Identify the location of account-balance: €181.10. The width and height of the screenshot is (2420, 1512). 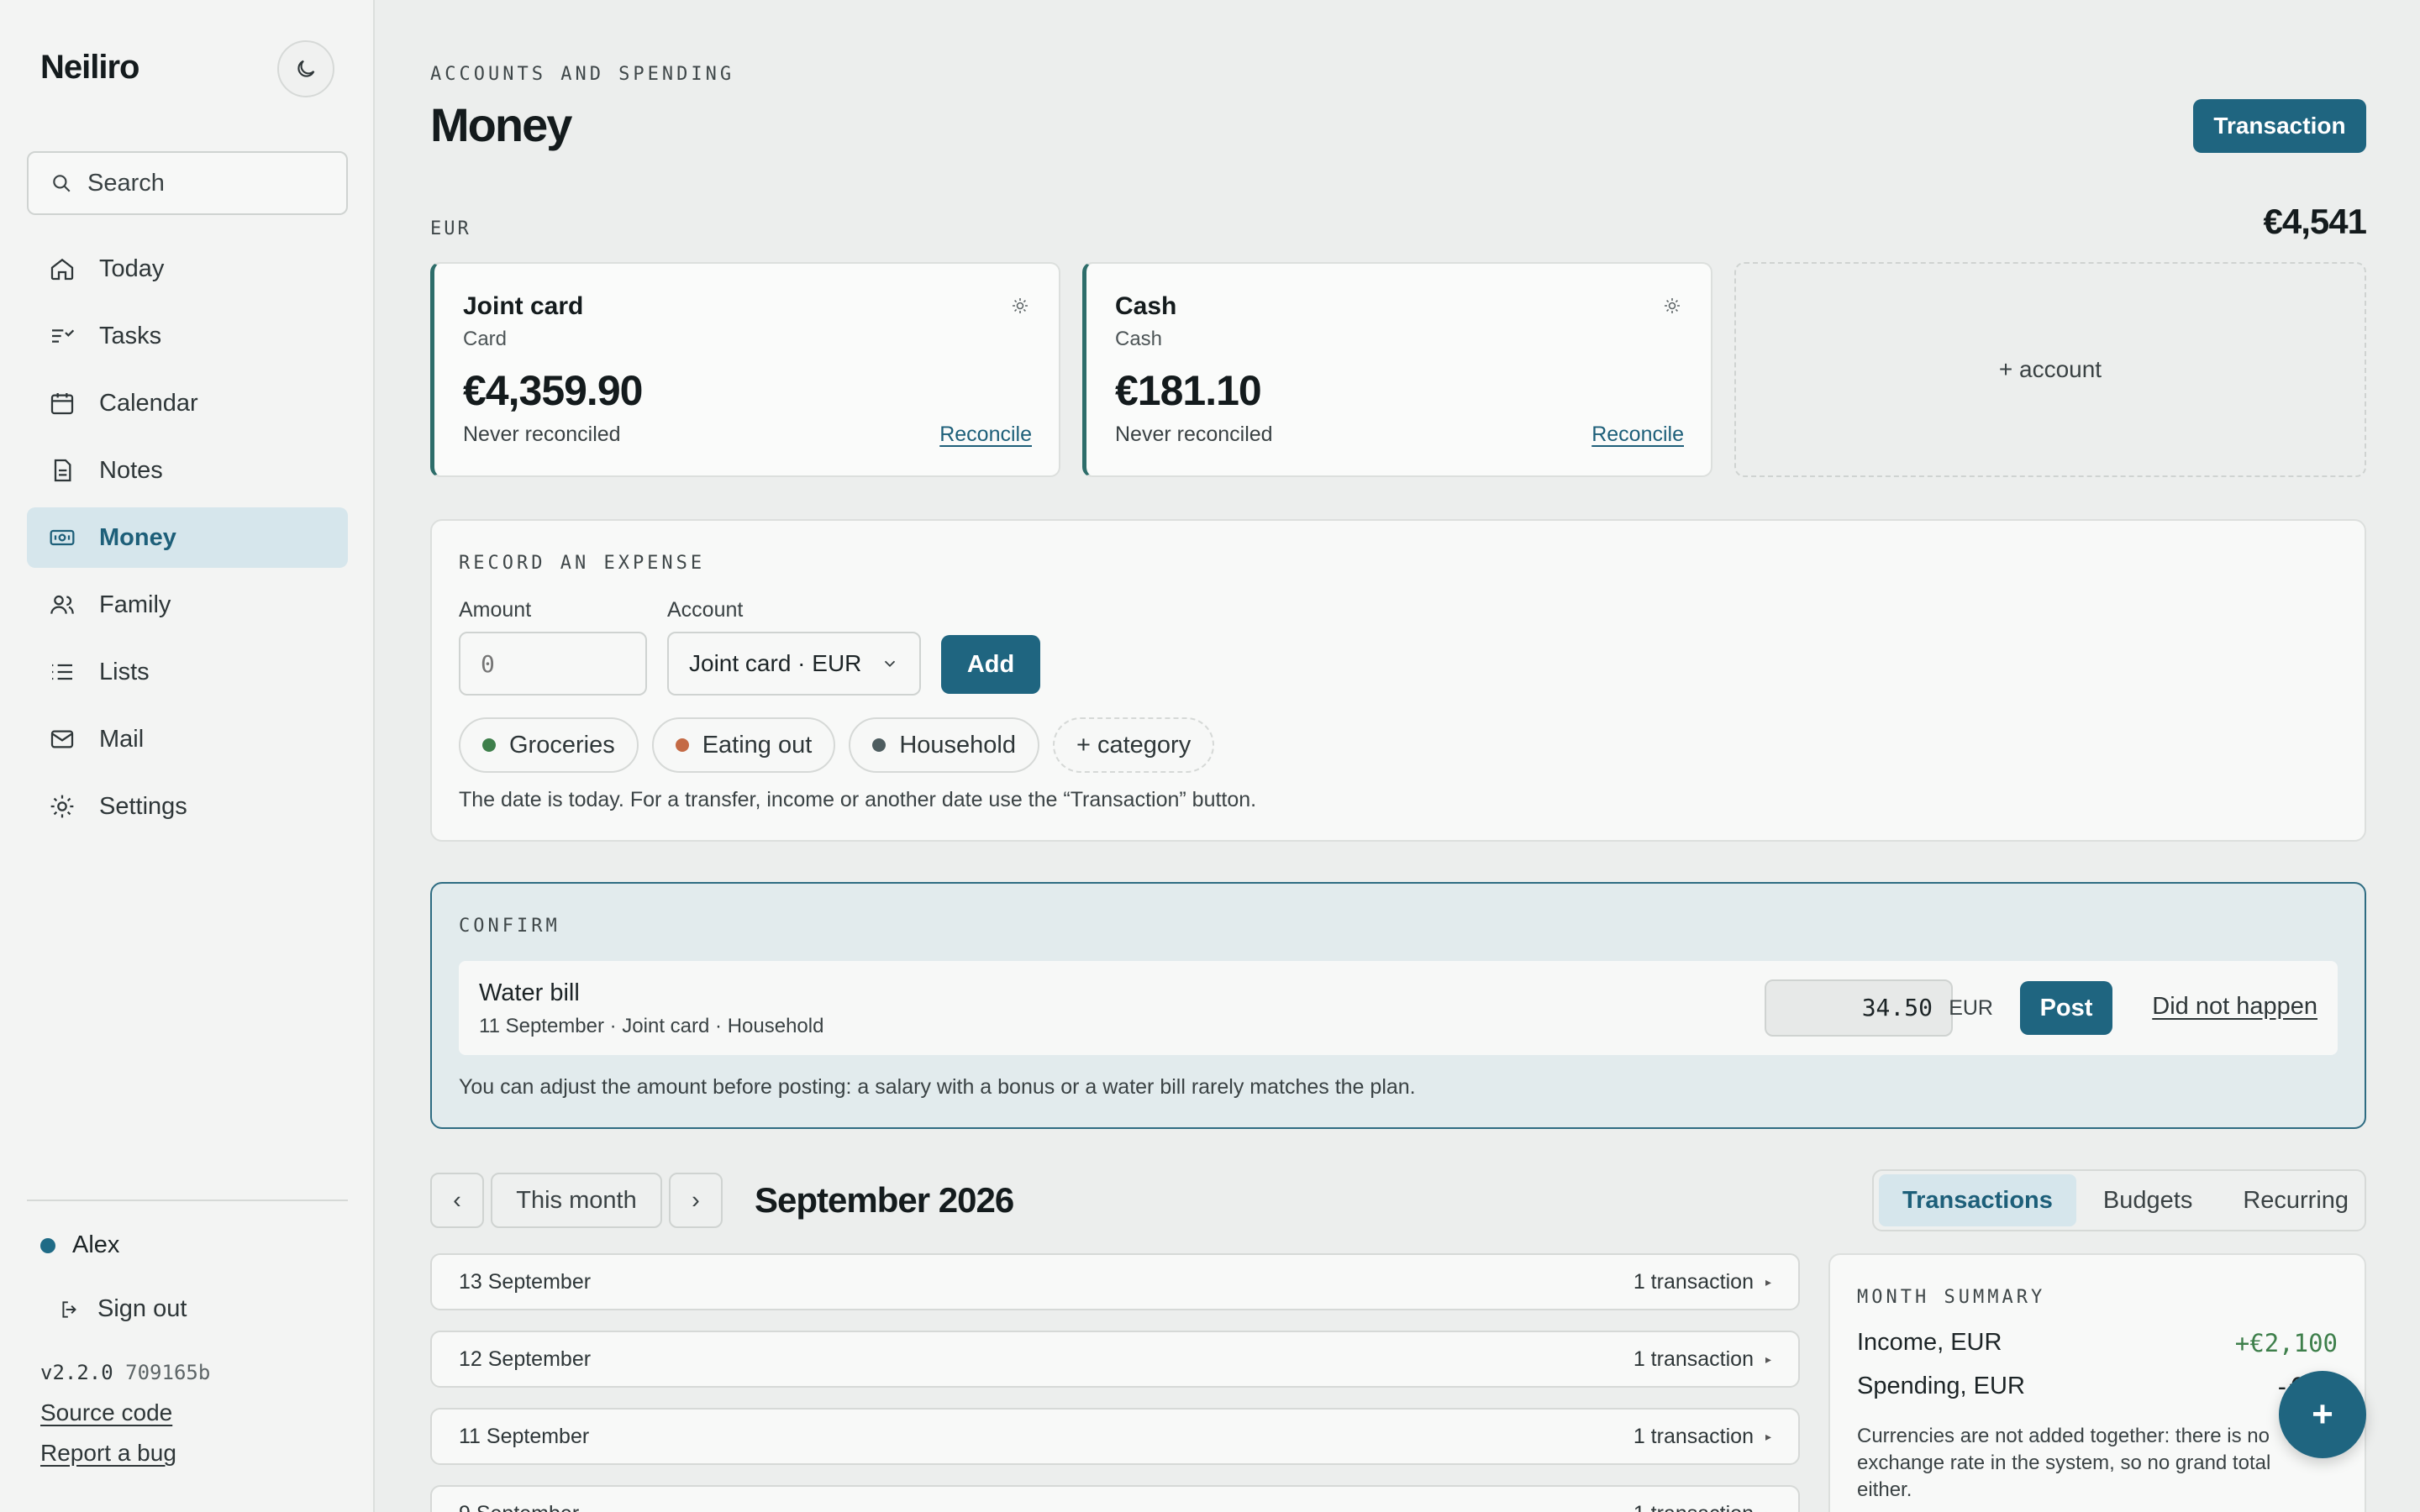
(1188, 390).